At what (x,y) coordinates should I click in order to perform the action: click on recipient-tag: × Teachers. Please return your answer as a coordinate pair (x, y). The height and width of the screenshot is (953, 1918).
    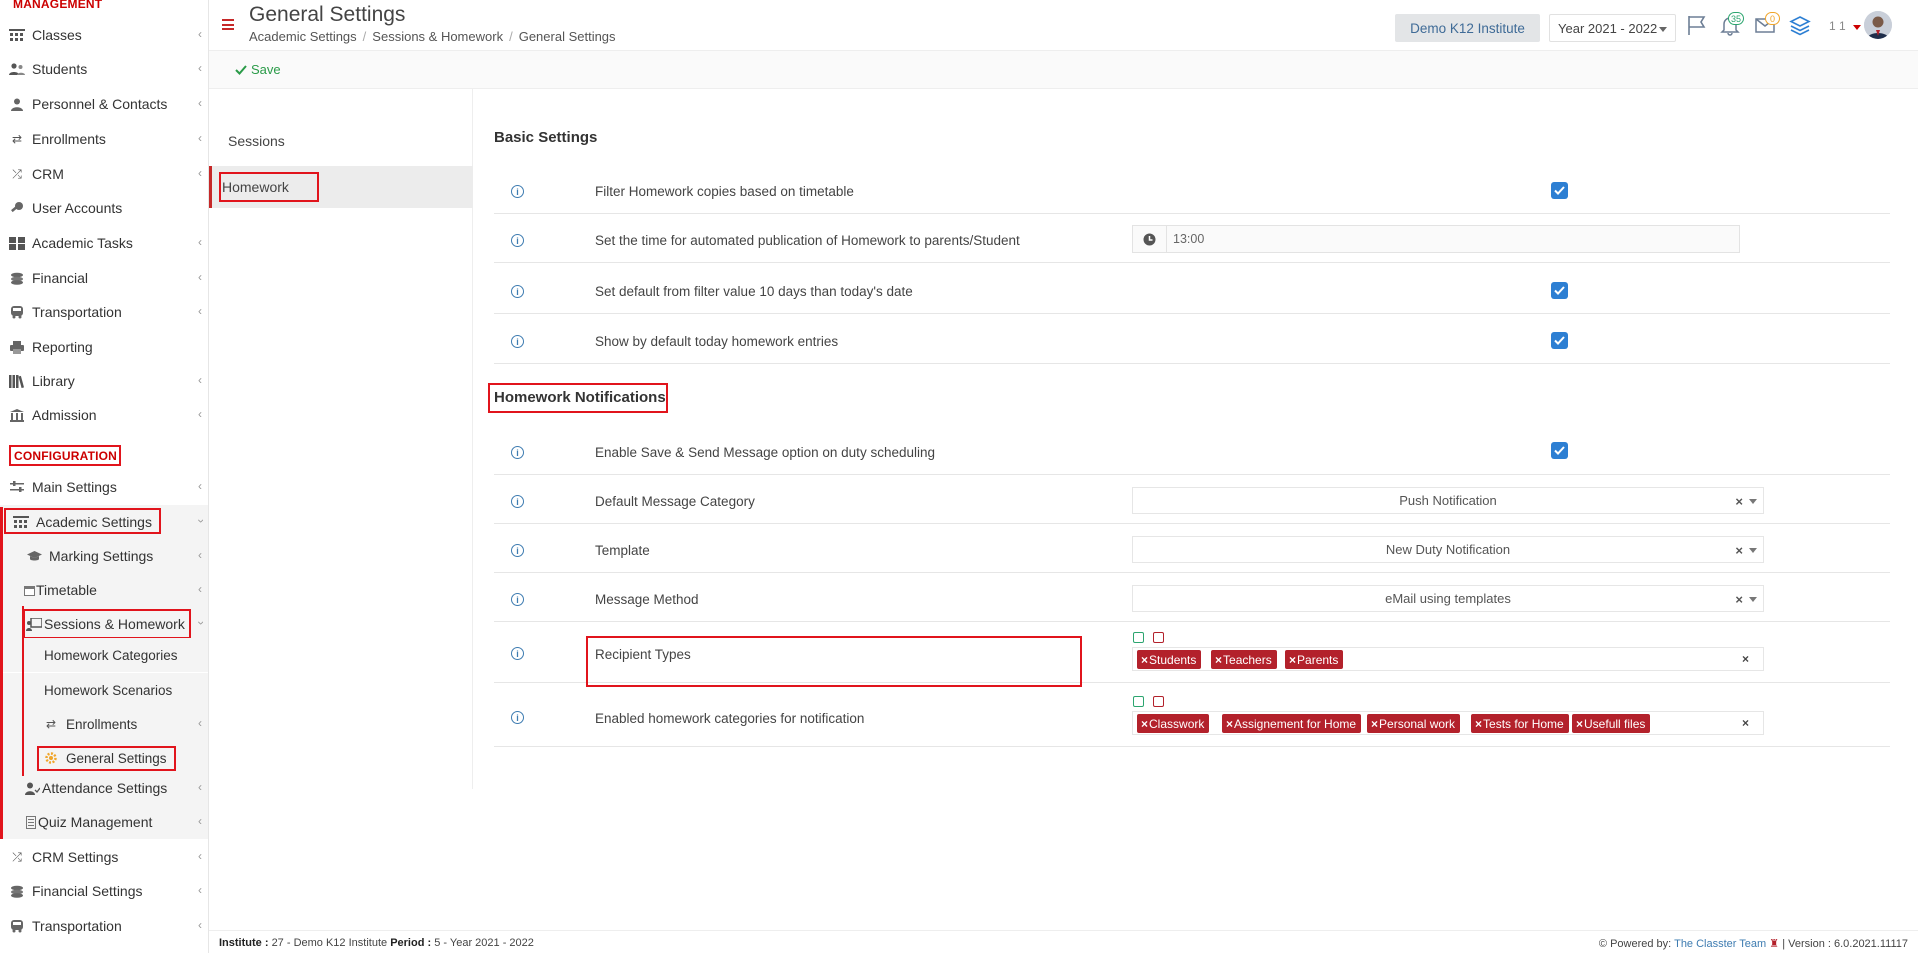
    Looking at the image, I should click on (1244, 659).